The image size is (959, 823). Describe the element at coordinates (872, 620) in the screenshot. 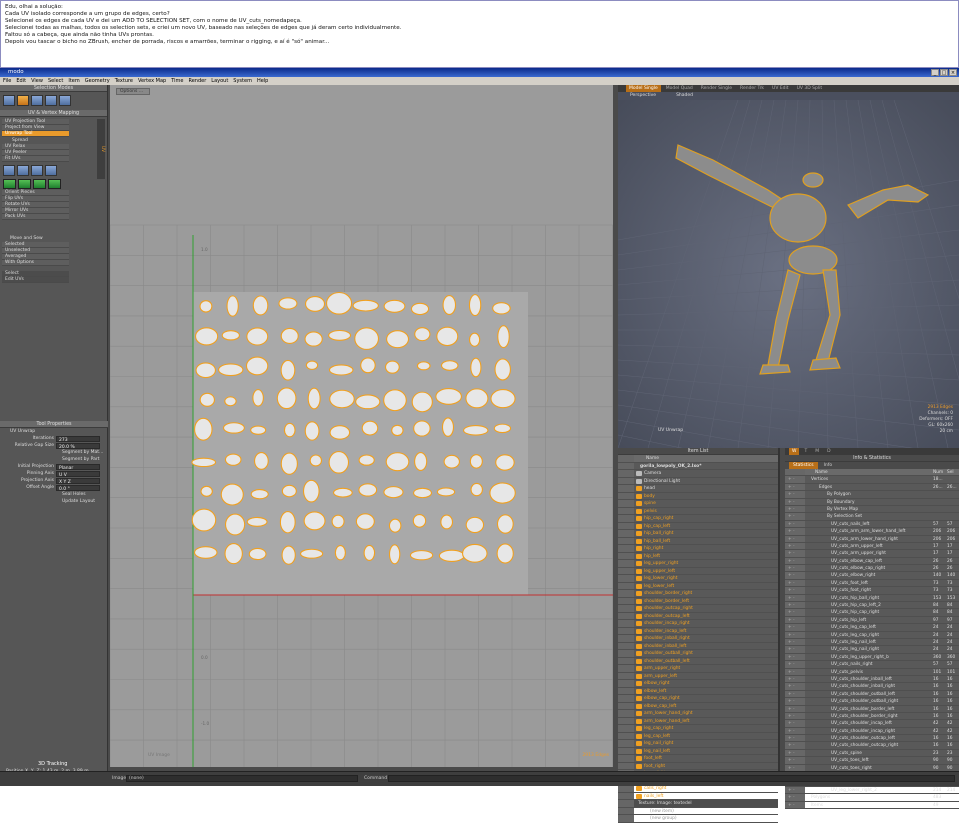

I see `stats-row: + - UV_cuts_hip_left 97 97` at that location.